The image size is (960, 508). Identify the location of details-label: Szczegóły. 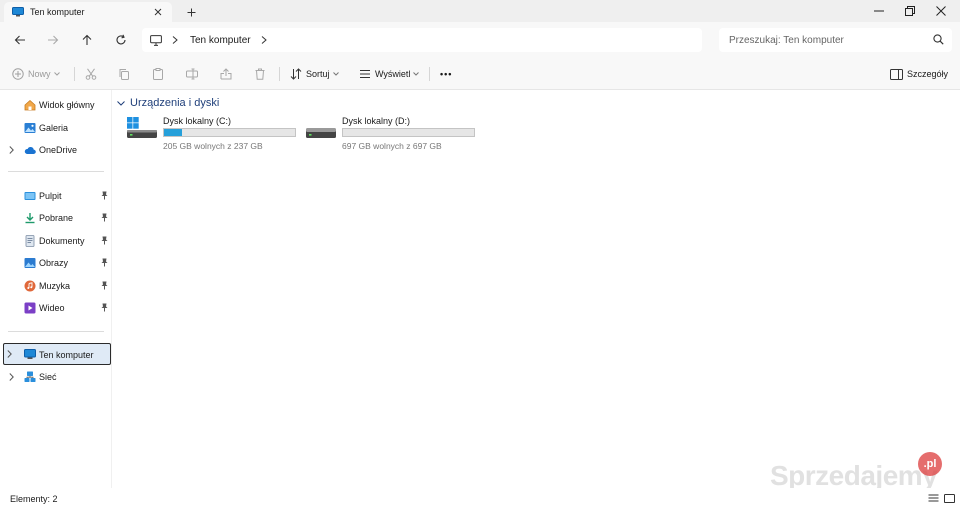
(928, 74).